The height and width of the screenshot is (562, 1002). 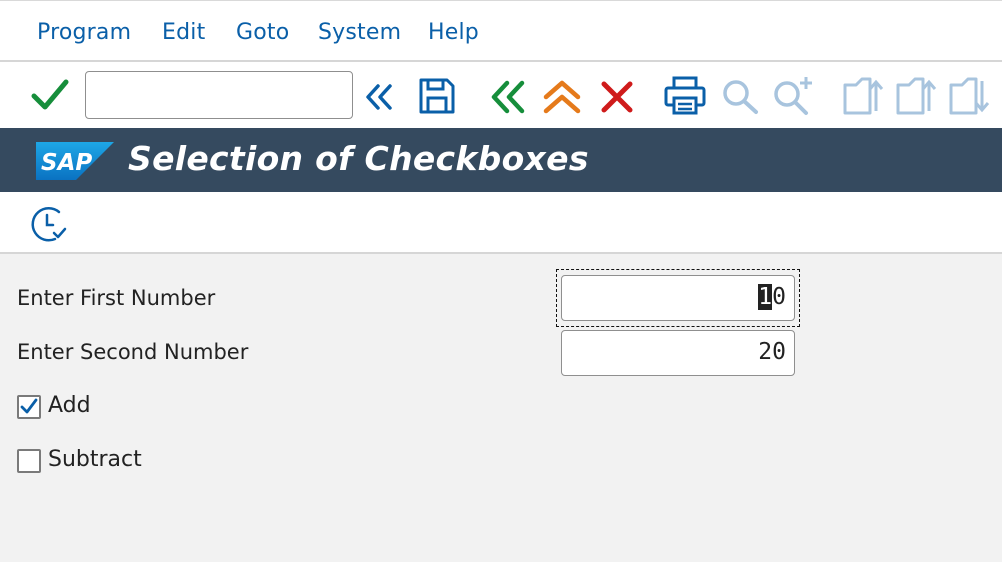 I want to click on next-page-icon, so click(x=970, y=96).